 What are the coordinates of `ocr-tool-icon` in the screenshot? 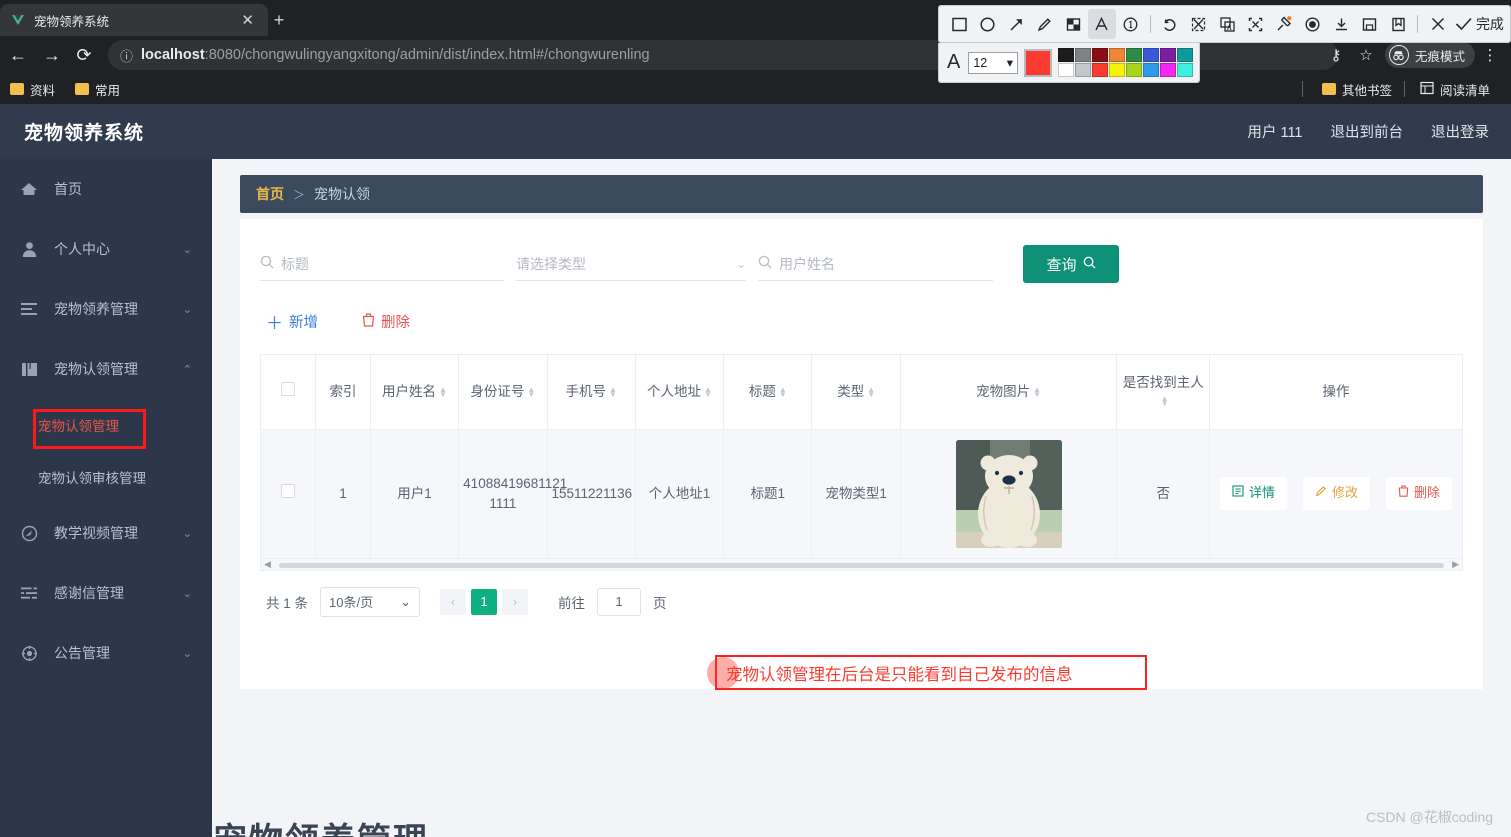 It's located at (1227, 24).